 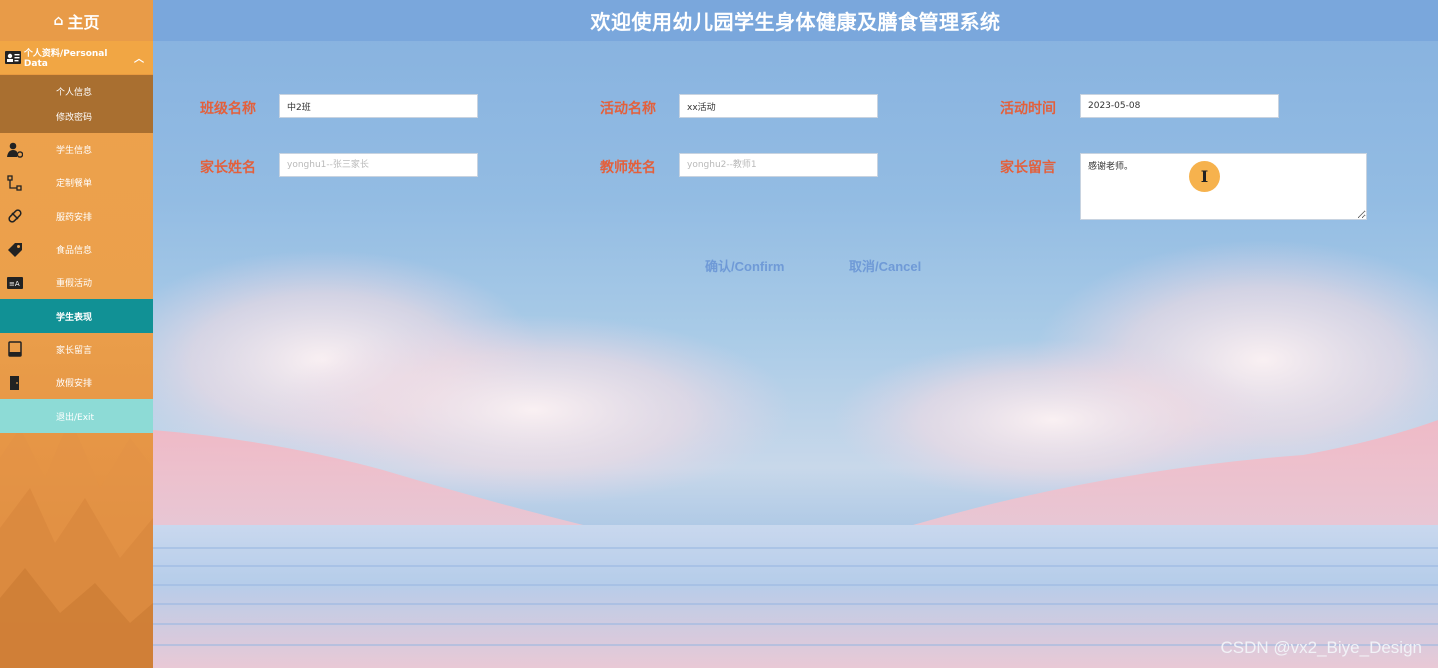 What do you see at coordinates (76, 382) in the screenshot?
I see `sidebar-item-vacation: 放假安排` at bounding box center [76, 382].